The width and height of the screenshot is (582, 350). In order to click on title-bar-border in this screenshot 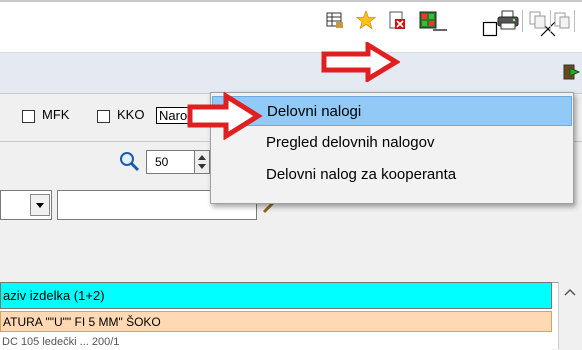, I will do `click(291, 1)`.